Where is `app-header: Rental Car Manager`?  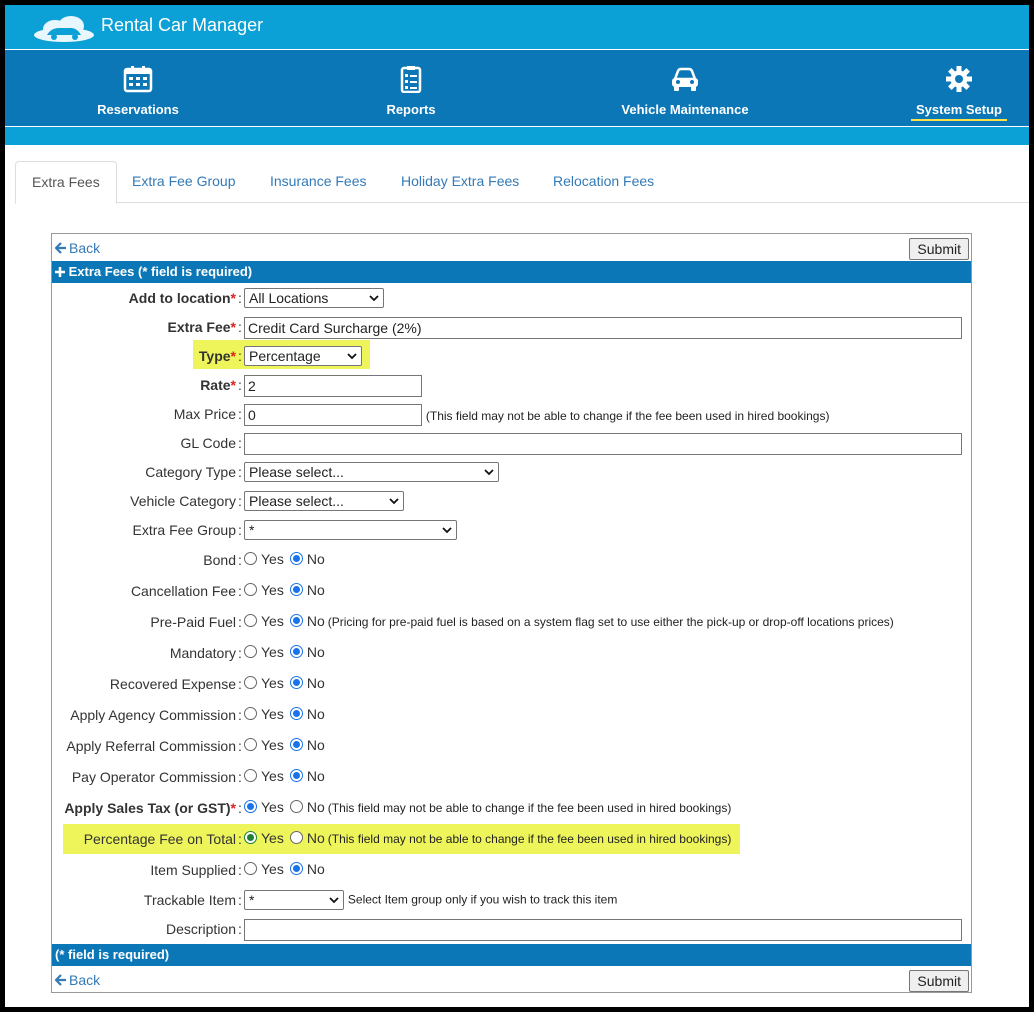
app-header: Rental Car Manager is located at coordinates (517, 27).